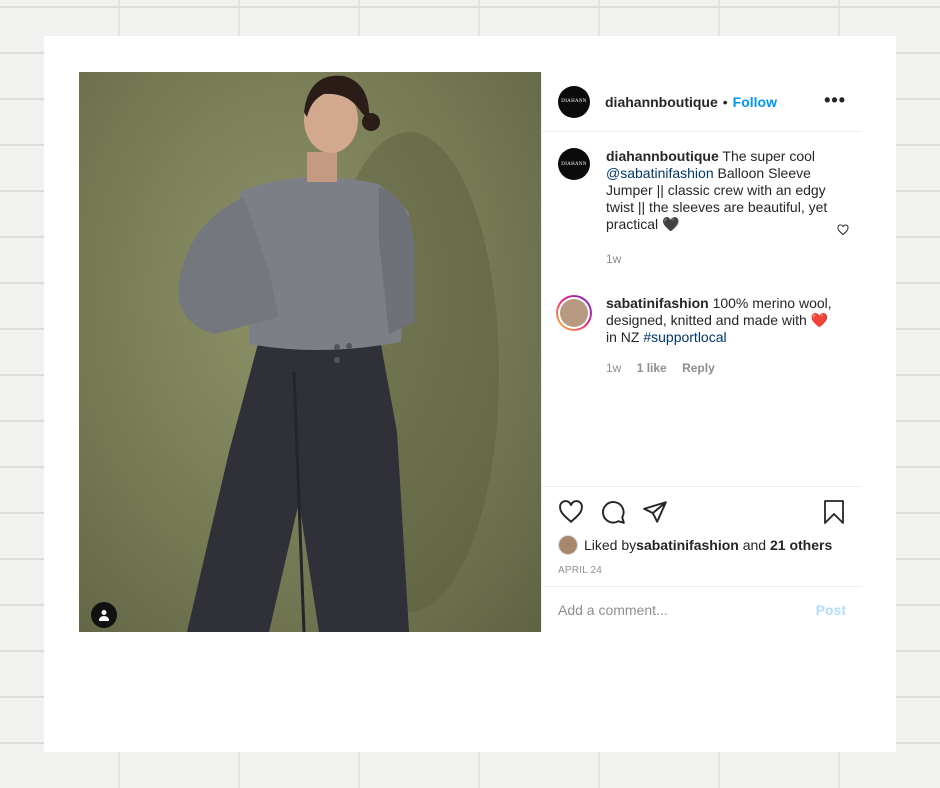 This screenshot has width=940, height=788. What do you see at coordinates (655, 512) in the screenshot?
I see `share-icon` at bounding box center [655, 512].